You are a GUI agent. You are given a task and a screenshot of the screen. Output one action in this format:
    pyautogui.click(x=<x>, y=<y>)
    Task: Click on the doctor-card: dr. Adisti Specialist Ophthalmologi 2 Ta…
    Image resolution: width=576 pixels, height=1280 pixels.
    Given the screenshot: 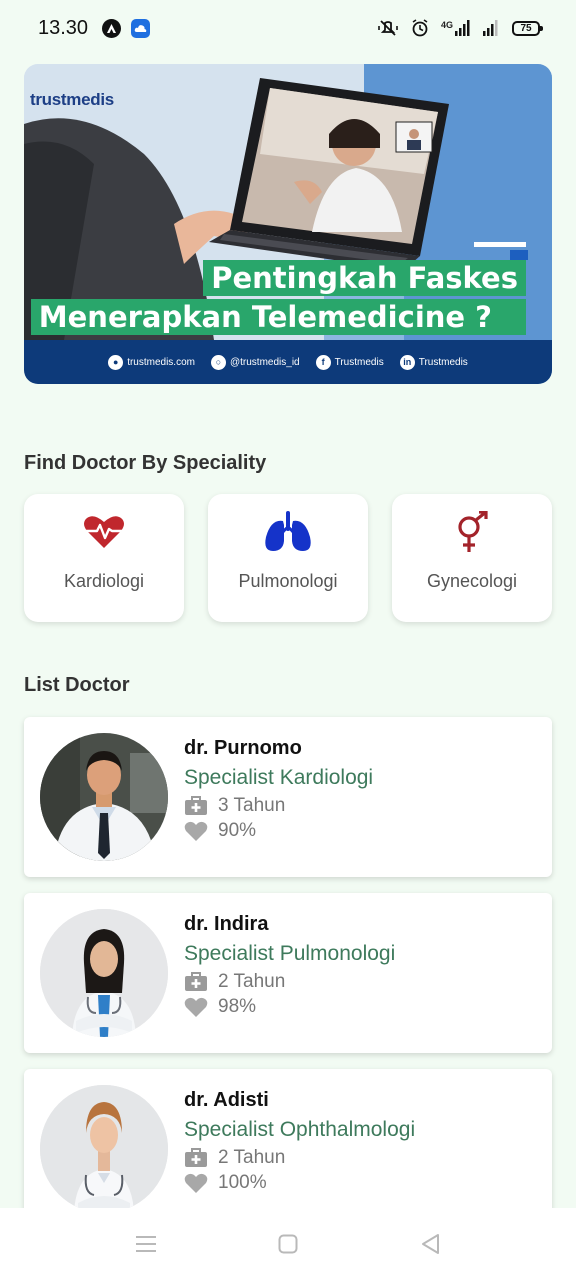 What is the action you would take?
    pyautogui.click(x=288, y=1149)
    